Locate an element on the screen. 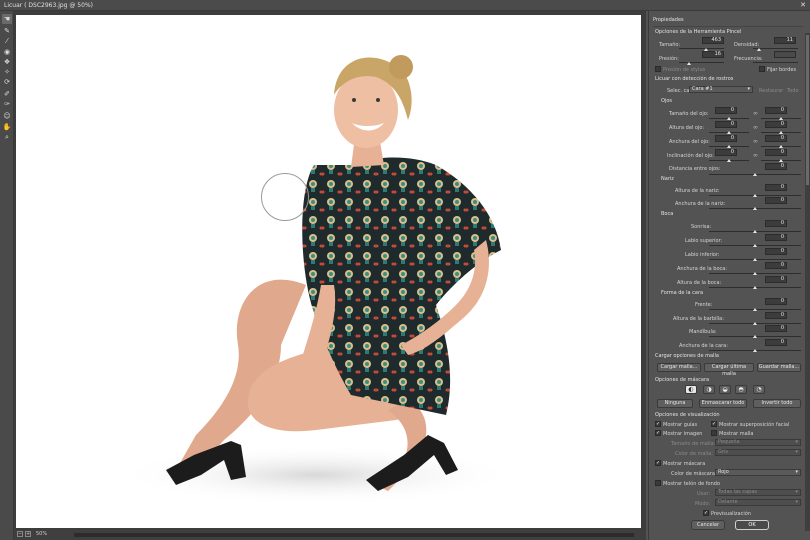 Image resolution: width=810 pixels, height=540 pixels. eye-height-left-knob is located at coordinates (729, 132).